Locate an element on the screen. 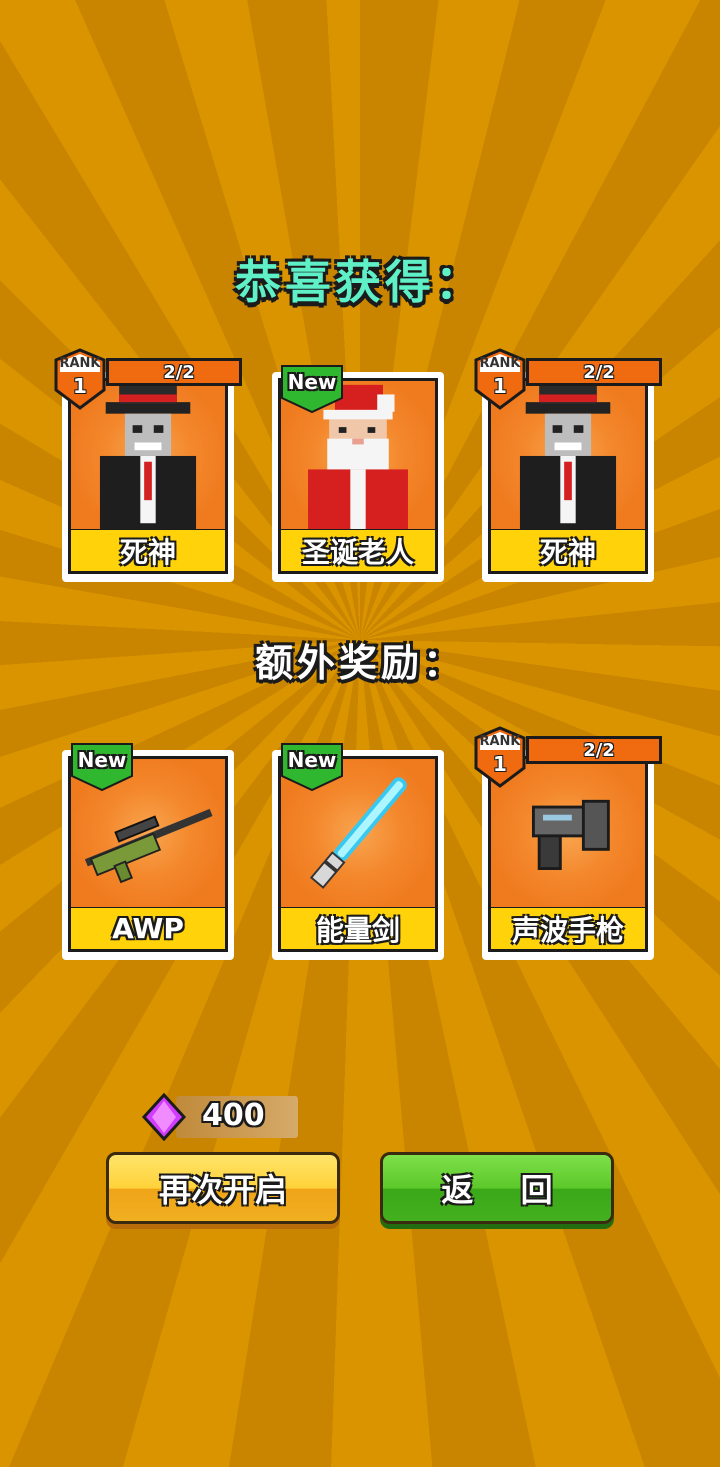 Image resolution: width=720 pixels, height=1467 pixels. title-bonus: 额外奖励： is located at coordinates (359, 663).